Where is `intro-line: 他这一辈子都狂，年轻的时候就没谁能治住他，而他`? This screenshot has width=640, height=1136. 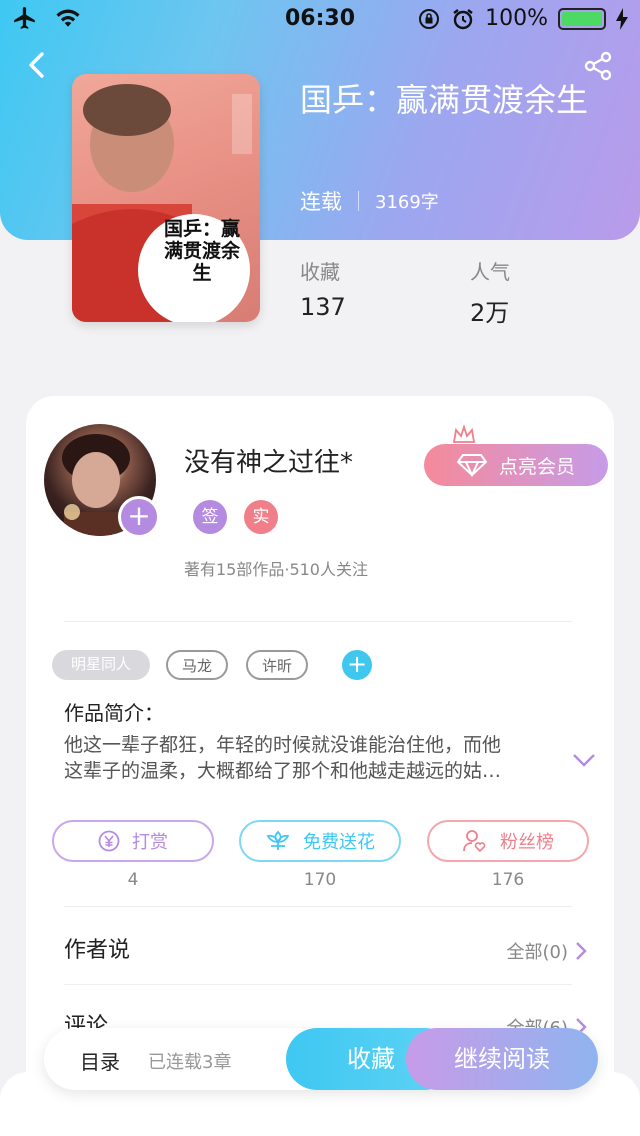
intro-line: 他这一辈子都狂，年轻的时候就没谁能治住他，而他 is located at coordinates (283, 745).